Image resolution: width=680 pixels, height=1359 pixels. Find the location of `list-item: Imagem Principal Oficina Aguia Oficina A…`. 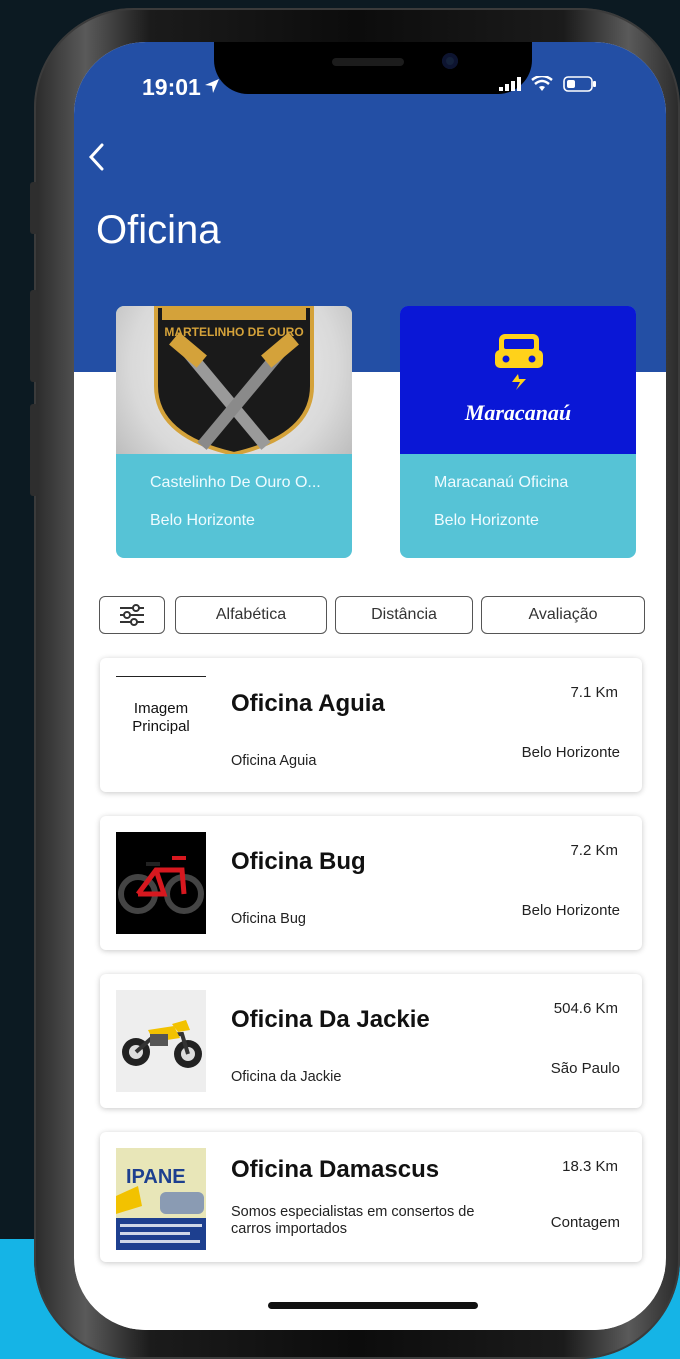

list-item: Imagem Principal Oficina Aguia Oficina A… is located at coordinates (371, 725).